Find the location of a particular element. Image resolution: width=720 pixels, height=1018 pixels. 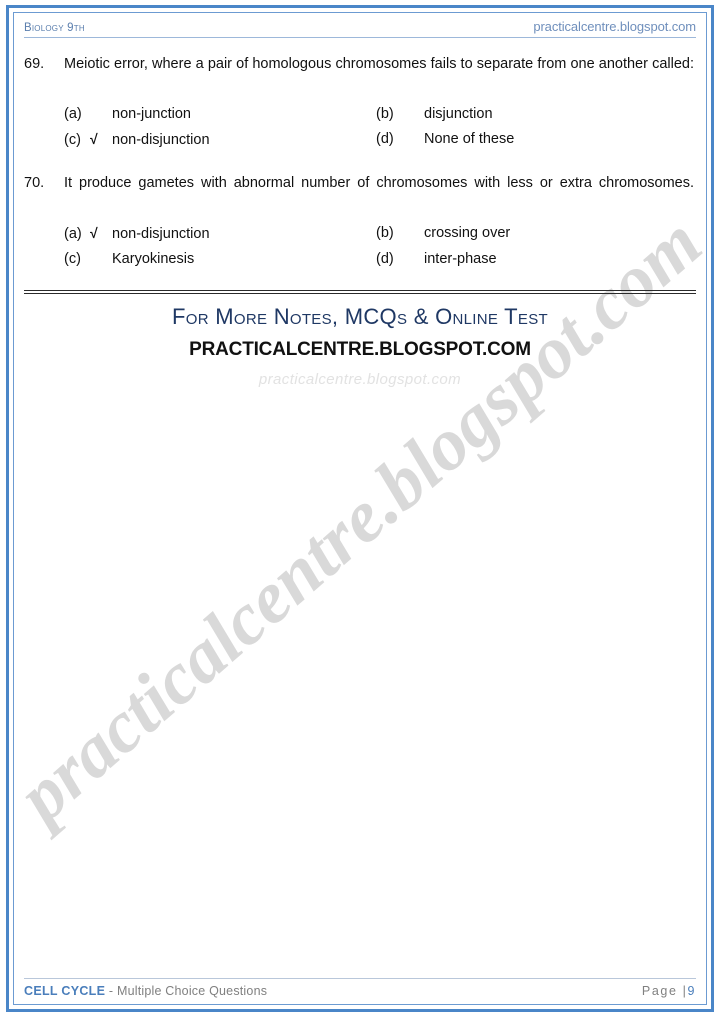

question-number: 70. is located at coordinates (34, 183).